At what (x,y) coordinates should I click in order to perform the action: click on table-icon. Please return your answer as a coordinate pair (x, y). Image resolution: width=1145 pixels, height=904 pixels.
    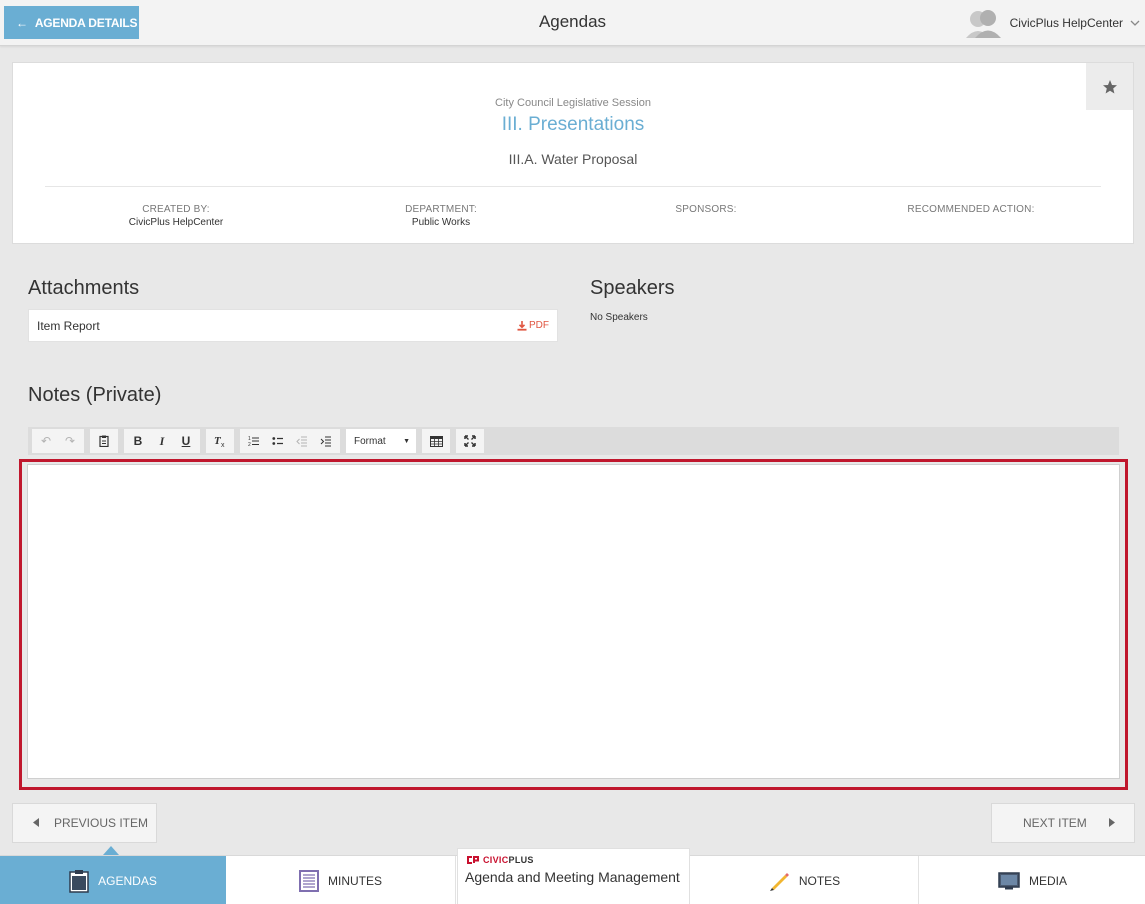
    Looking at the image, I should click on (436, 441).